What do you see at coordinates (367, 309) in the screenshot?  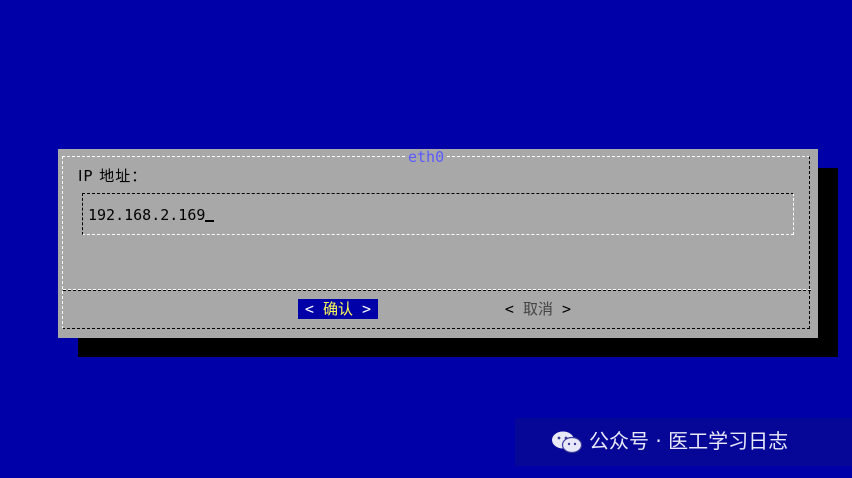 I see `confirm-button-close-bracket: >` at bounding box center [367, 309].